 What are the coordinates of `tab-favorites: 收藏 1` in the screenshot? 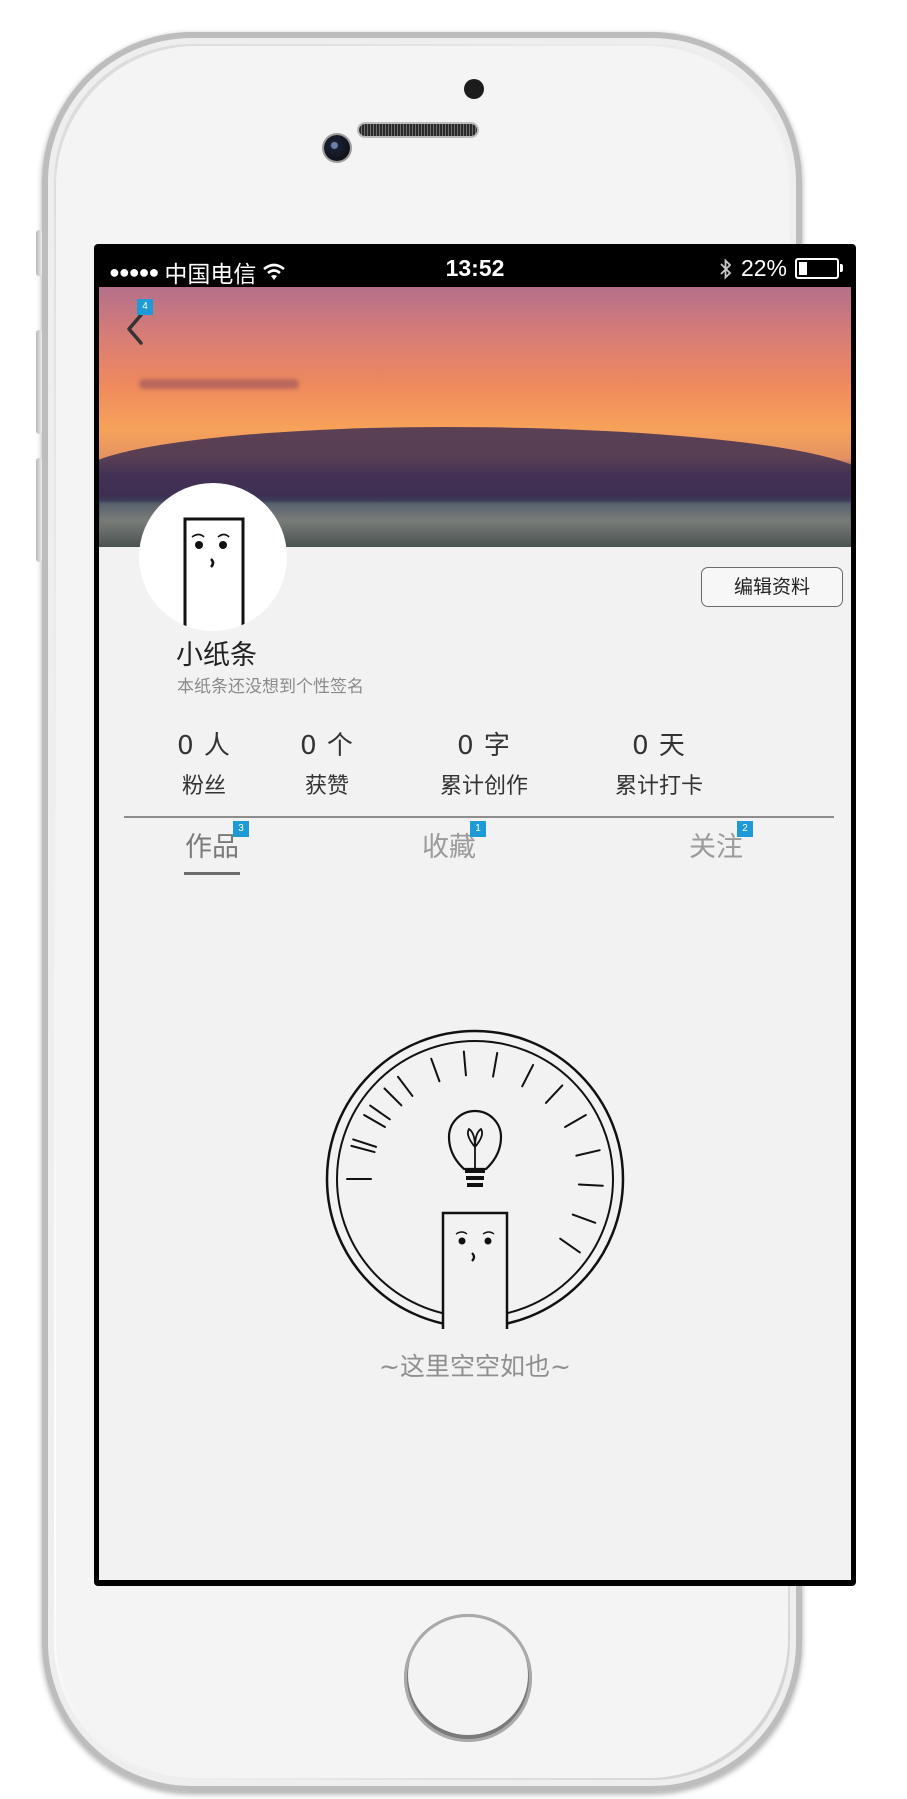 It's located at (454, 842).